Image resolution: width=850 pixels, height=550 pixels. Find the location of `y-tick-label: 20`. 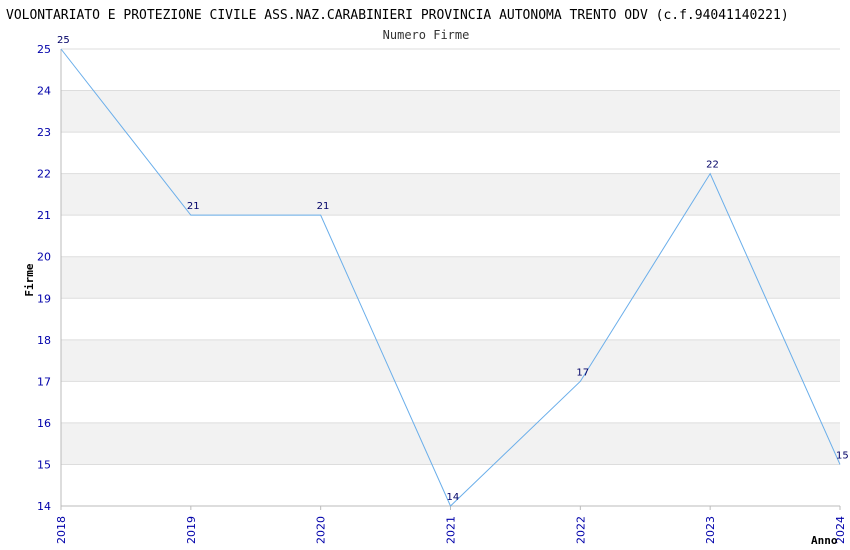

y-tick-label: 20 is located at coordinates (44, 257).